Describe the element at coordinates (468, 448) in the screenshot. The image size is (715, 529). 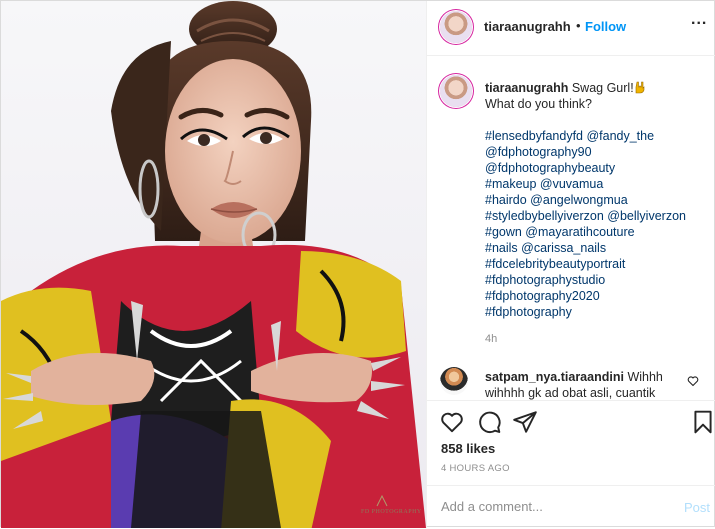
I see `likes-count: 858 likes` at that location.